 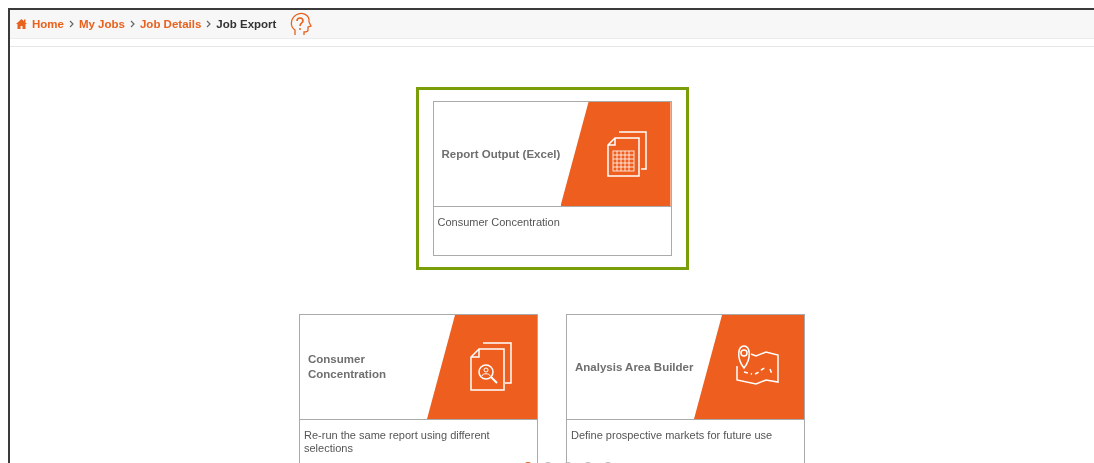 I want to click on spreadsheet-icon, so click(x=626, y=154).